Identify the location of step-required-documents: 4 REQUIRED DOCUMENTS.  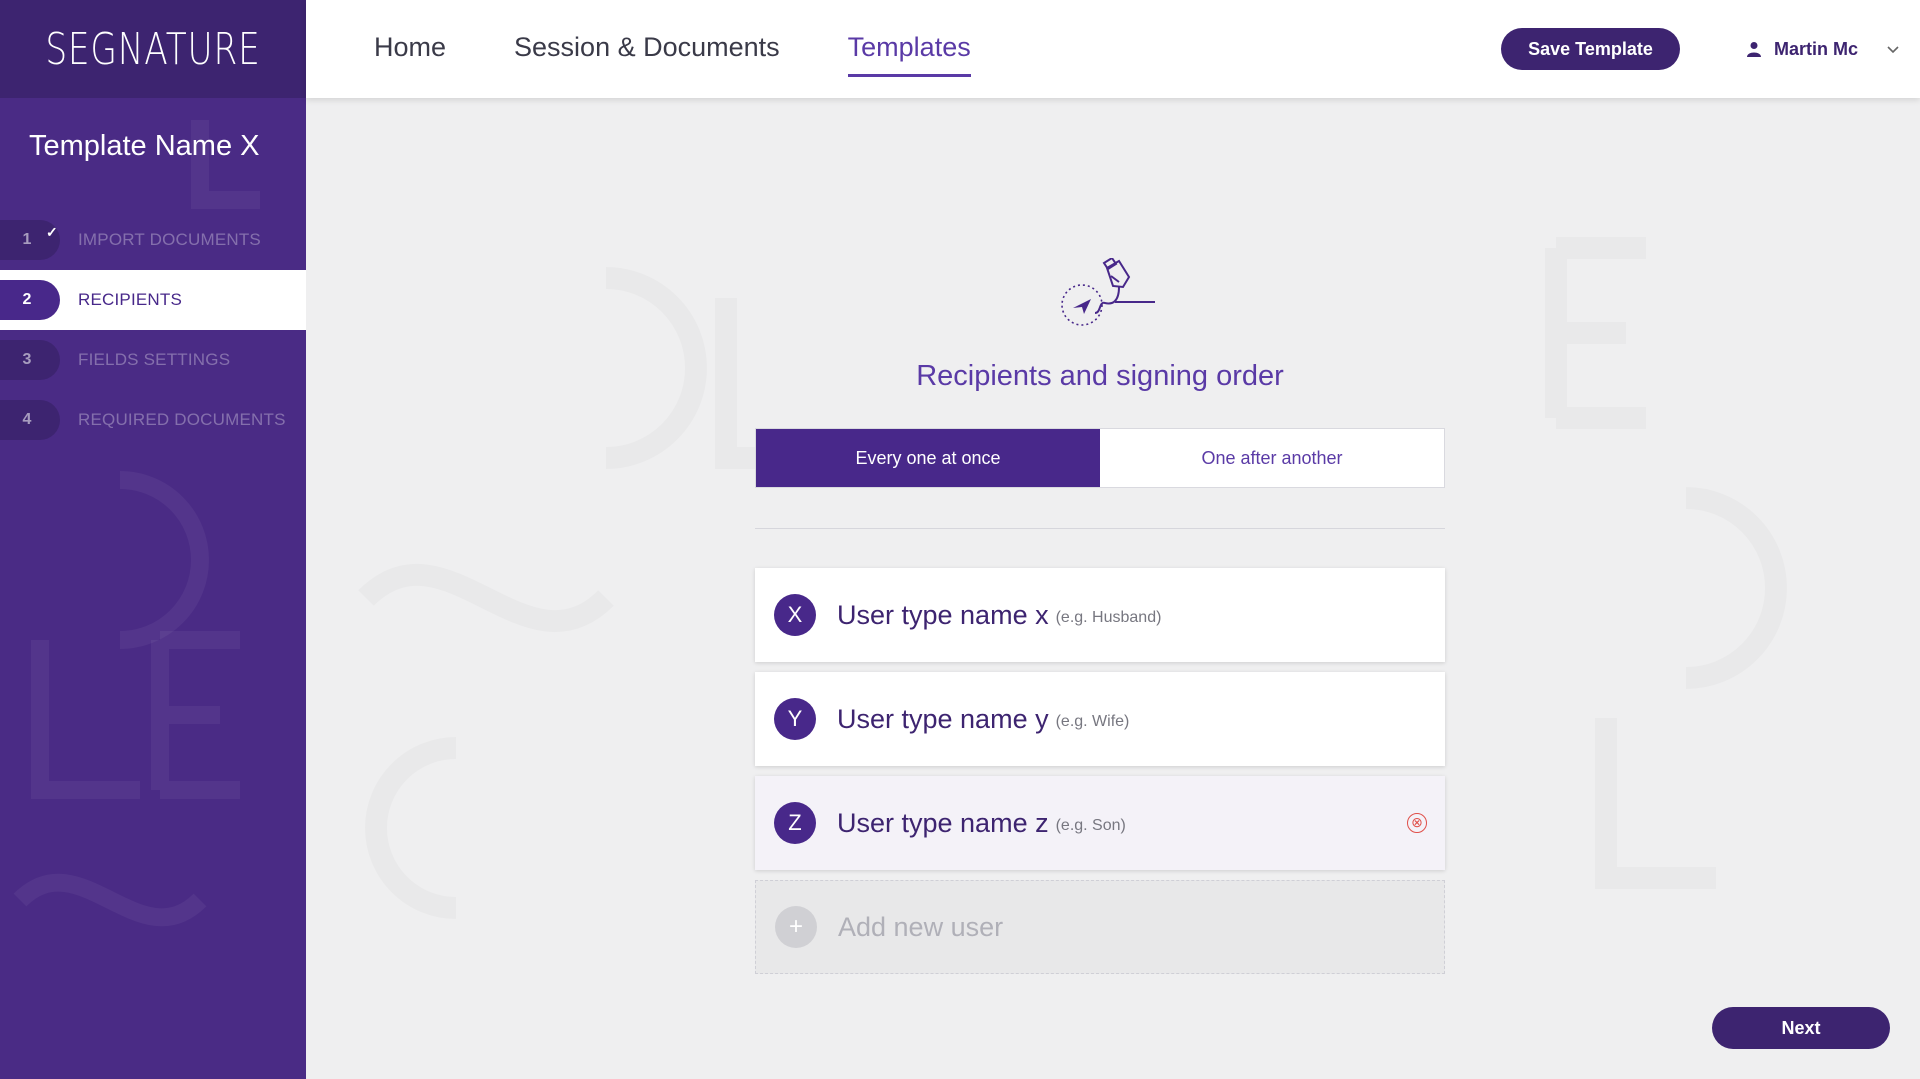
(153, 420).